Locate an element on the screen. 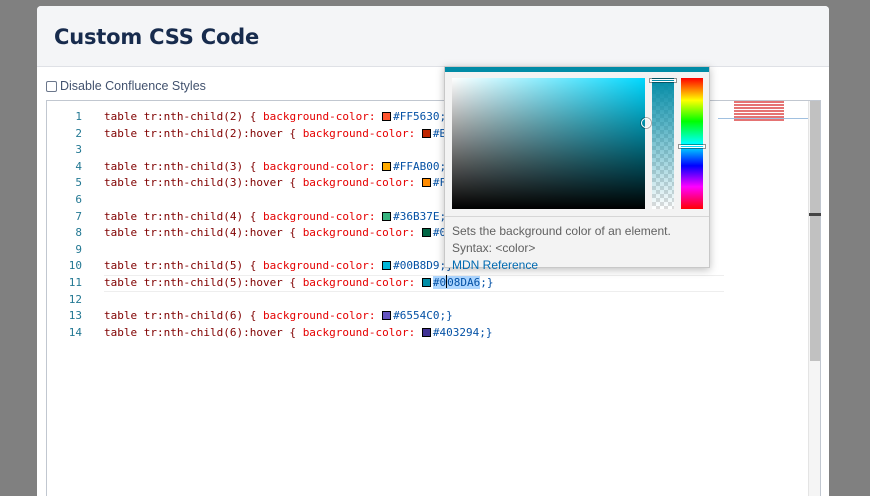 The image size is (870, 496). css-selector: table tr:nth-child(3):hover { is located at coordinates (203, 183).